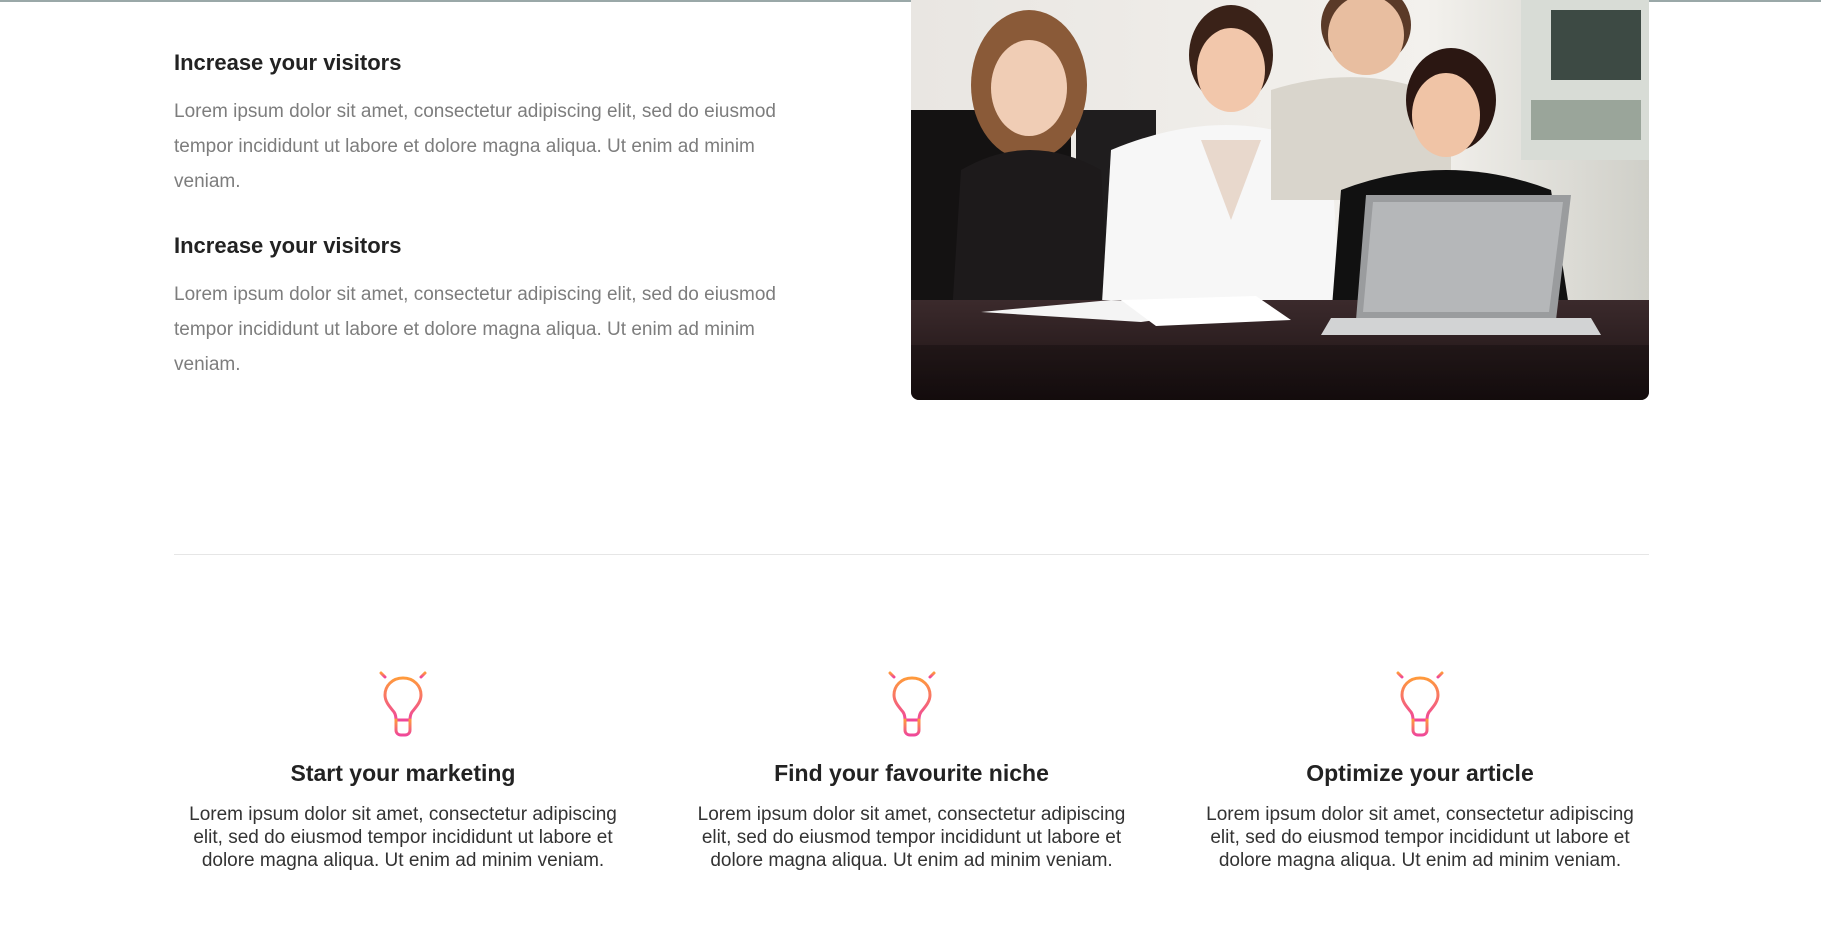  What do you see at coordinates (403, 773) in the screenshot?
I see `service-title: Start your marketing` at bounding box center [403, 773].